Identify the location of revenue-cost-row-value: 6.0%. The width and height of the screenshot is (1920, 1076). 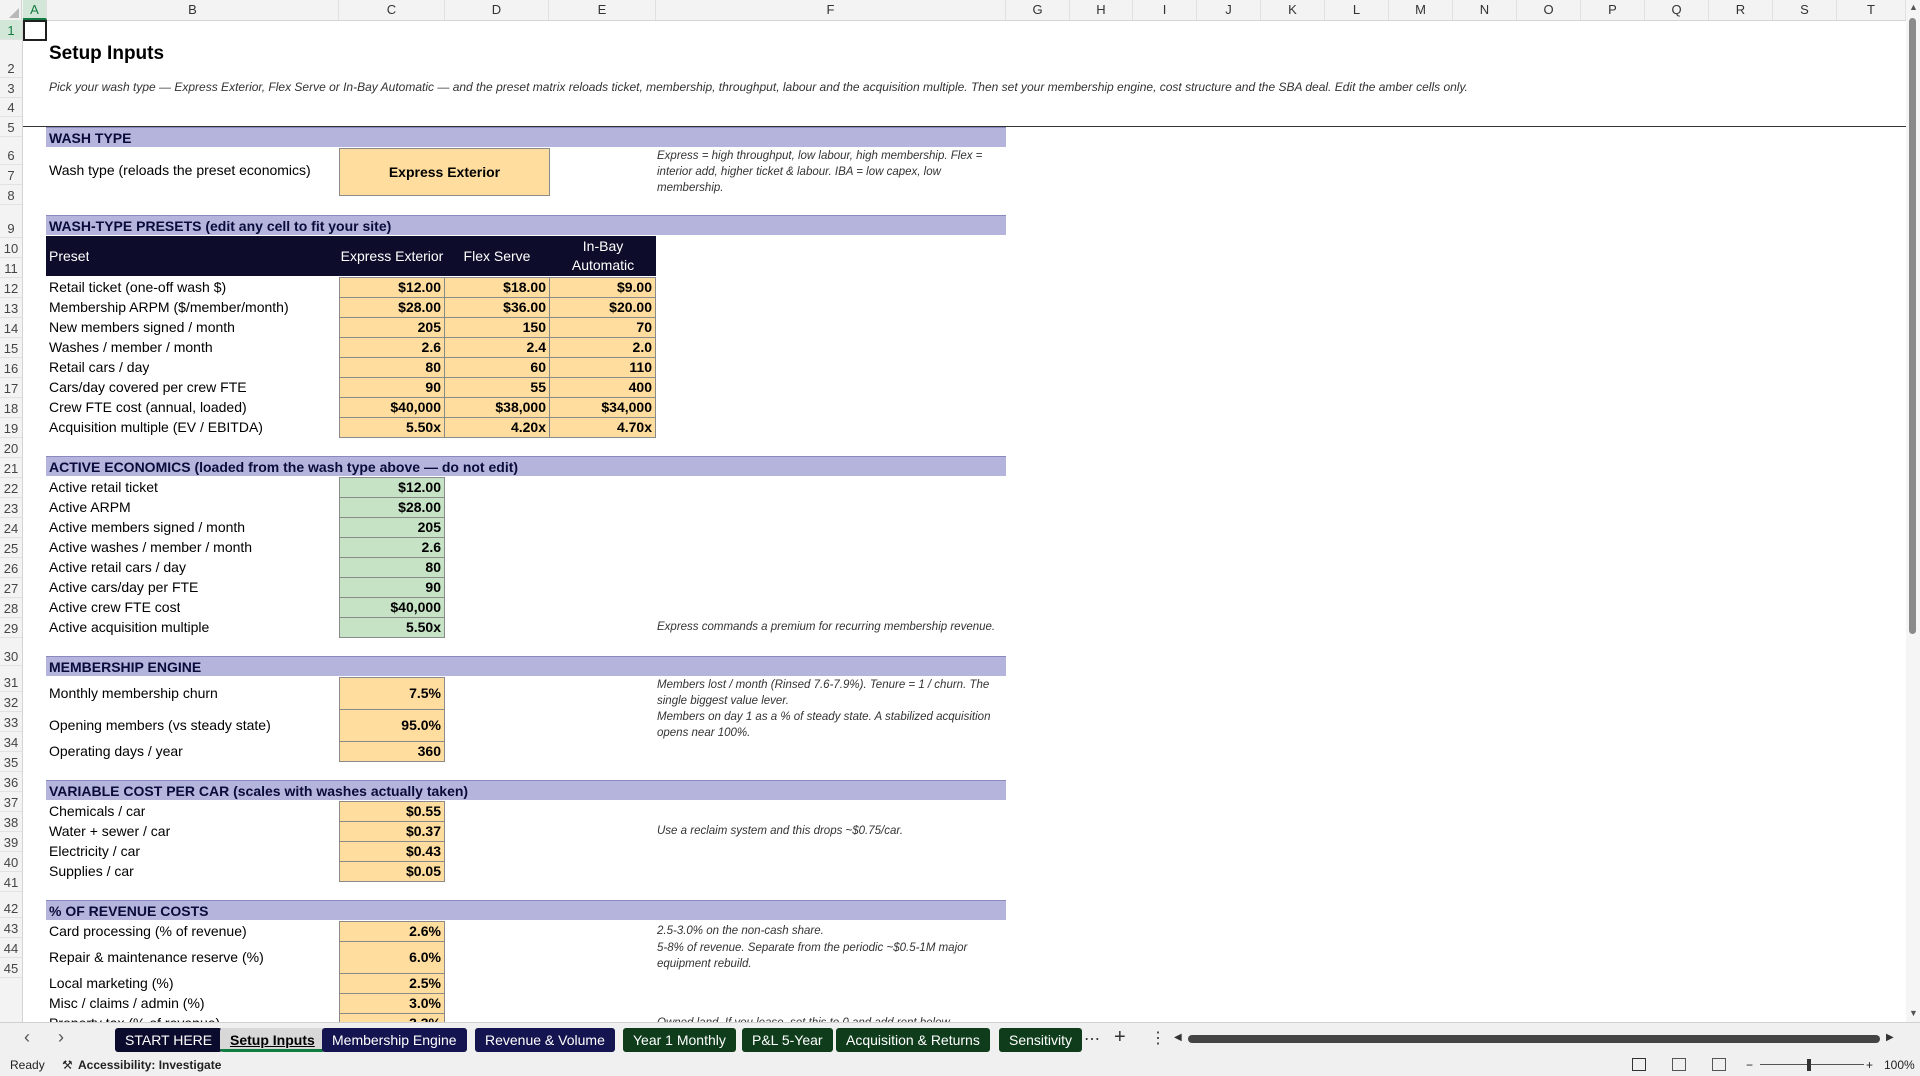
(392, 957).